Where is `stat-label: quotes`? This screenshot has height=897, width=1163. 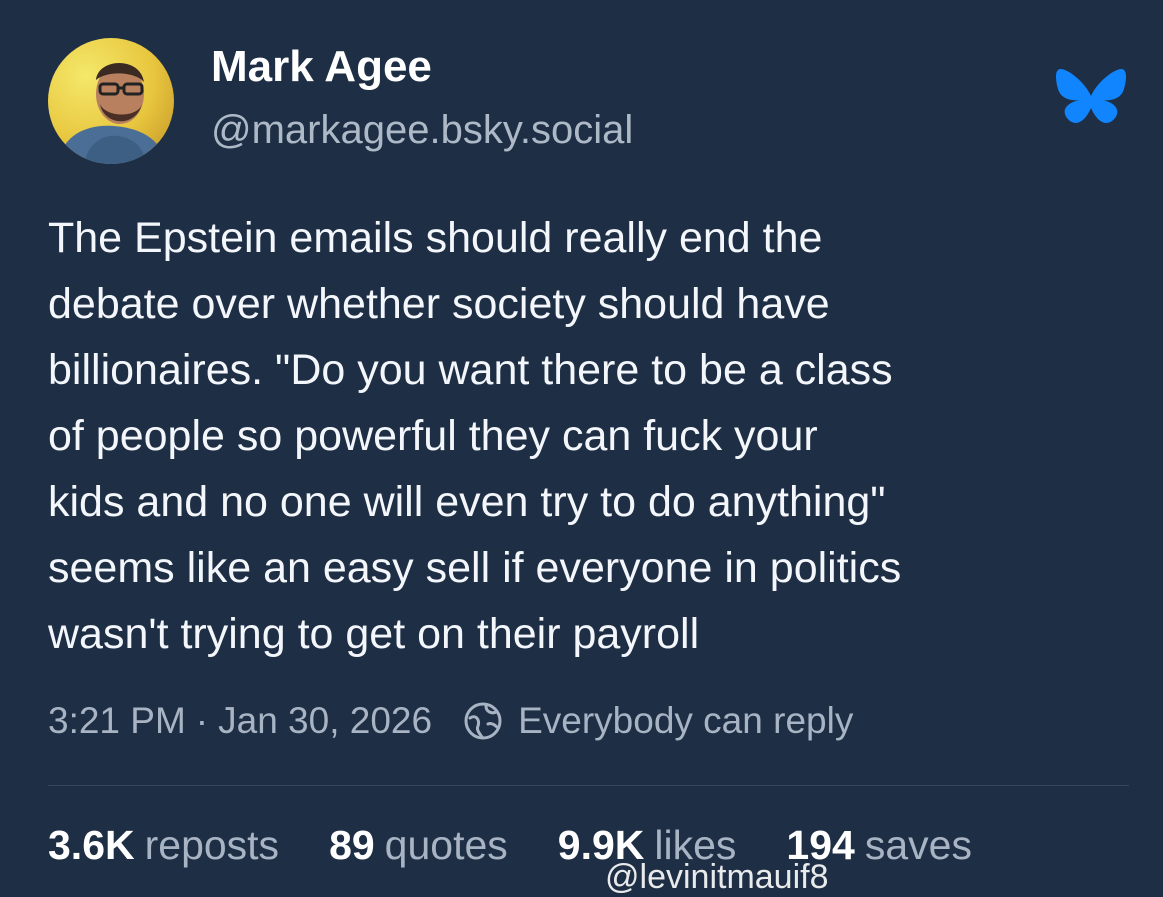
stat-label: quotes is located at coordinates (446, 845).